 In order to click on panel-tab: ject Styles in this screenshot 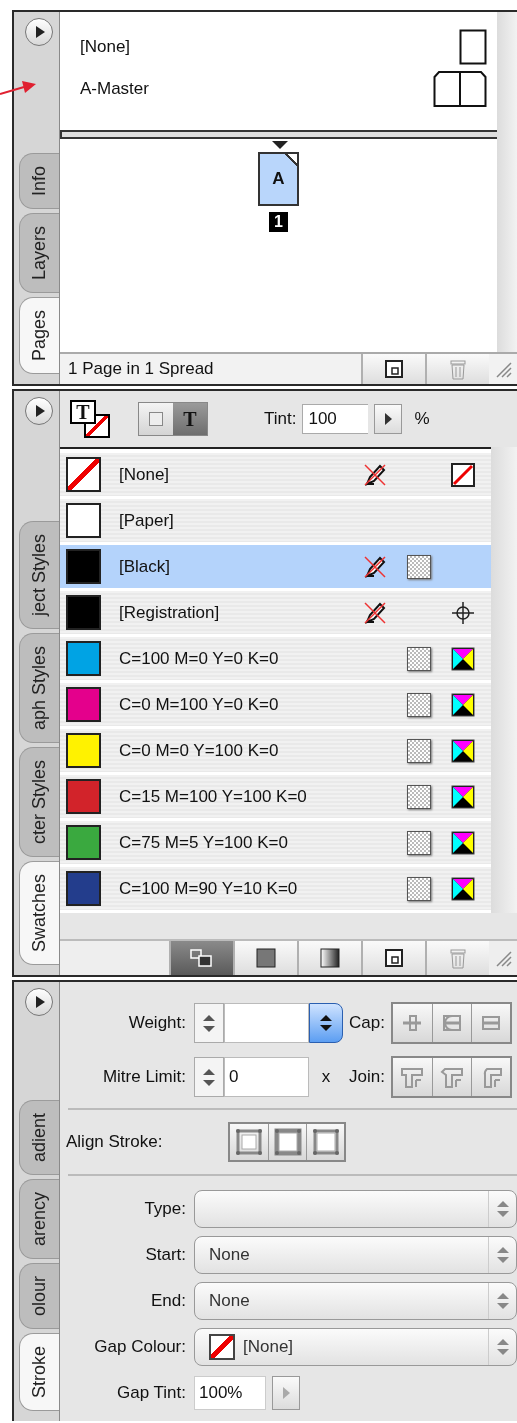, I will do `click(39, 574)`.